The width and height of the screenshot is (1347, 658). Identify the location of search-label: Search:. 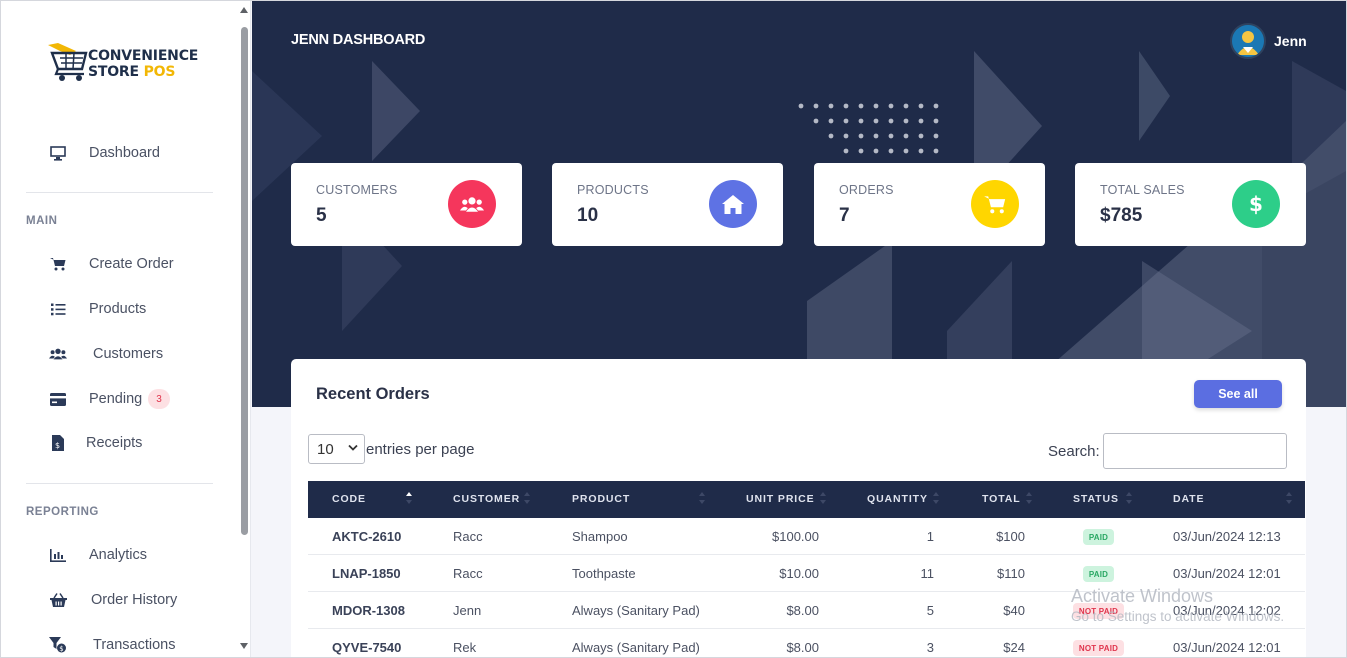
(1074, 451).